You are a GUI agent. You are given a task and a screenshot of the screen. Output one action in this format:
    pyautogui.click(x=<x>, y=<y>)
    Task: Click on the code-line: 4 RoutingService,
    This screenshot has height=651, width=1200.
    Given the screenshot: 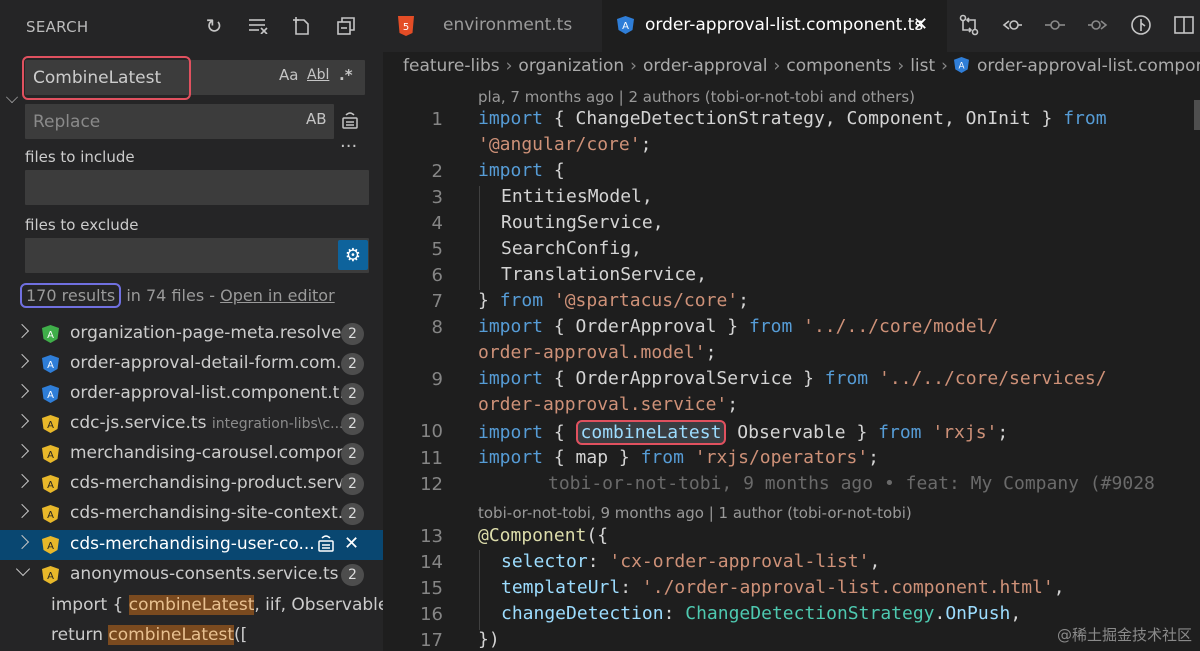 What is the action you would take?
    pyautogui.click(x=791, y=224)
    